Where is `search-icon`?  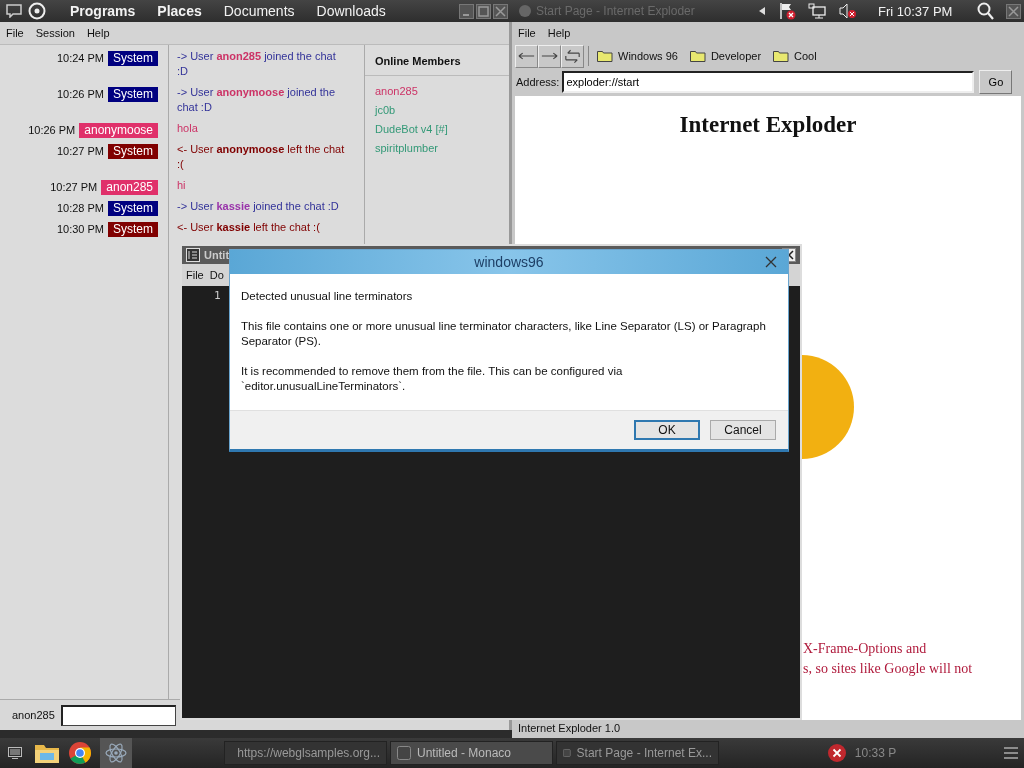 search-icon is located at coordinates (985, 11).